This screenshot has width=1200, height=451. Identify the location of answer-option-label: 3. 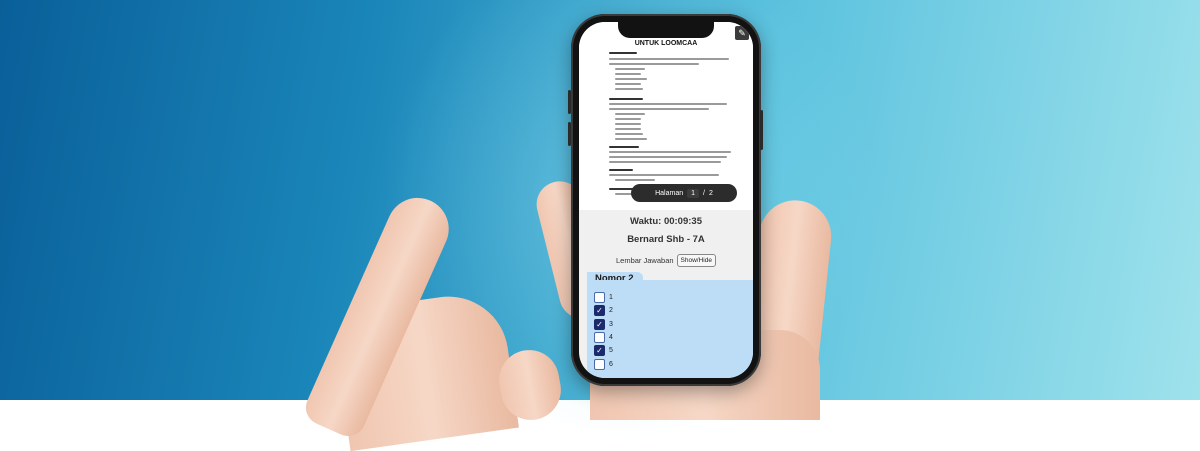
(611, 324).